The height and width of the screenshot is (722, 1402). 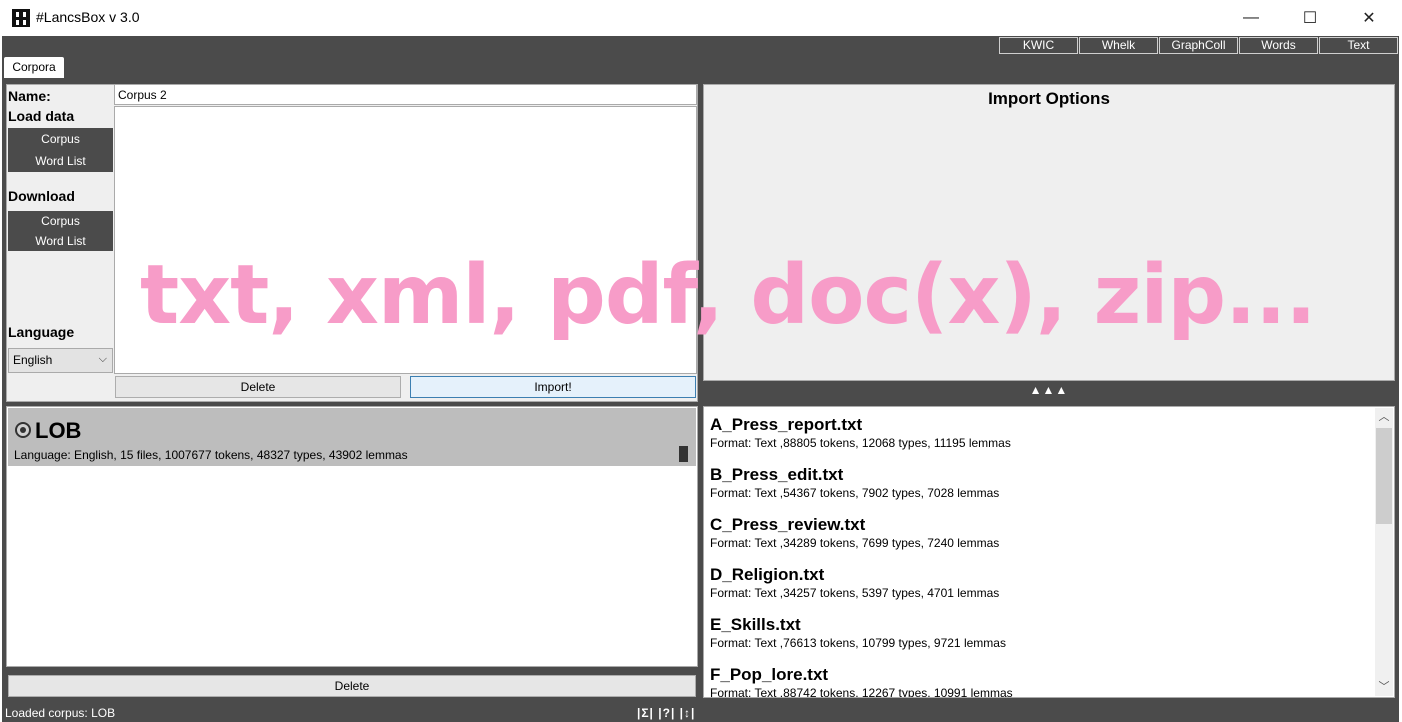 What do you see at coordinates (33, 360) in the screenshot?
I see `language-value: English` at bounding box center [33, 360].